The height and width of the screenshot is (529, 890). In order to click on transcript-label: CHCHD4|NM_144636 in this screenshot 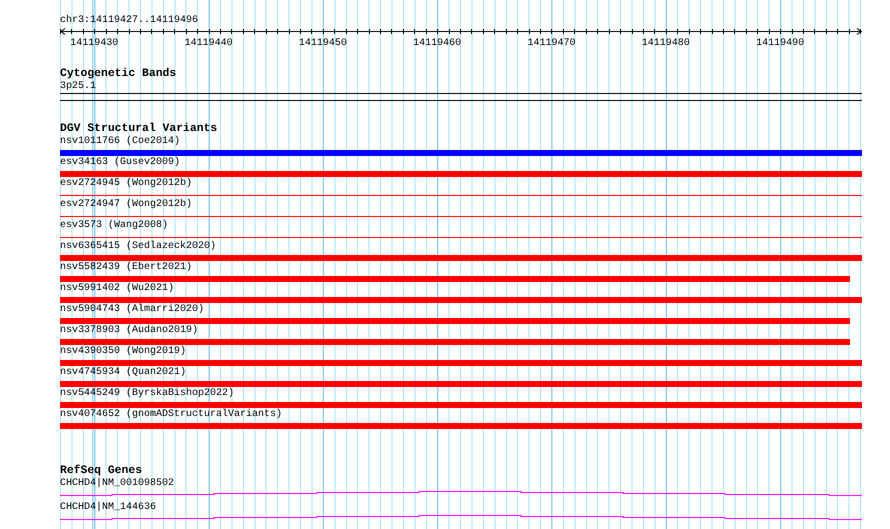, I will do `click(108, 508)`.